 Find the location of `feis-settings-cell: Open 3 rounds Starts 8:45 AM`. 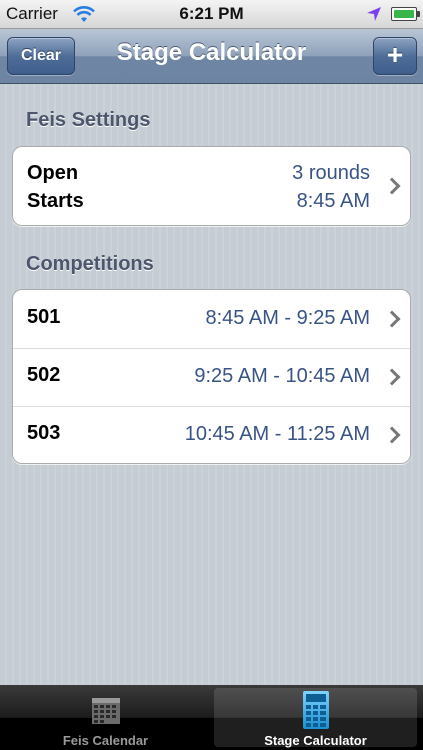

feis-settings-cell: Open 3 rounds Starts 8:45 AM is located at coordinates (211, 186).